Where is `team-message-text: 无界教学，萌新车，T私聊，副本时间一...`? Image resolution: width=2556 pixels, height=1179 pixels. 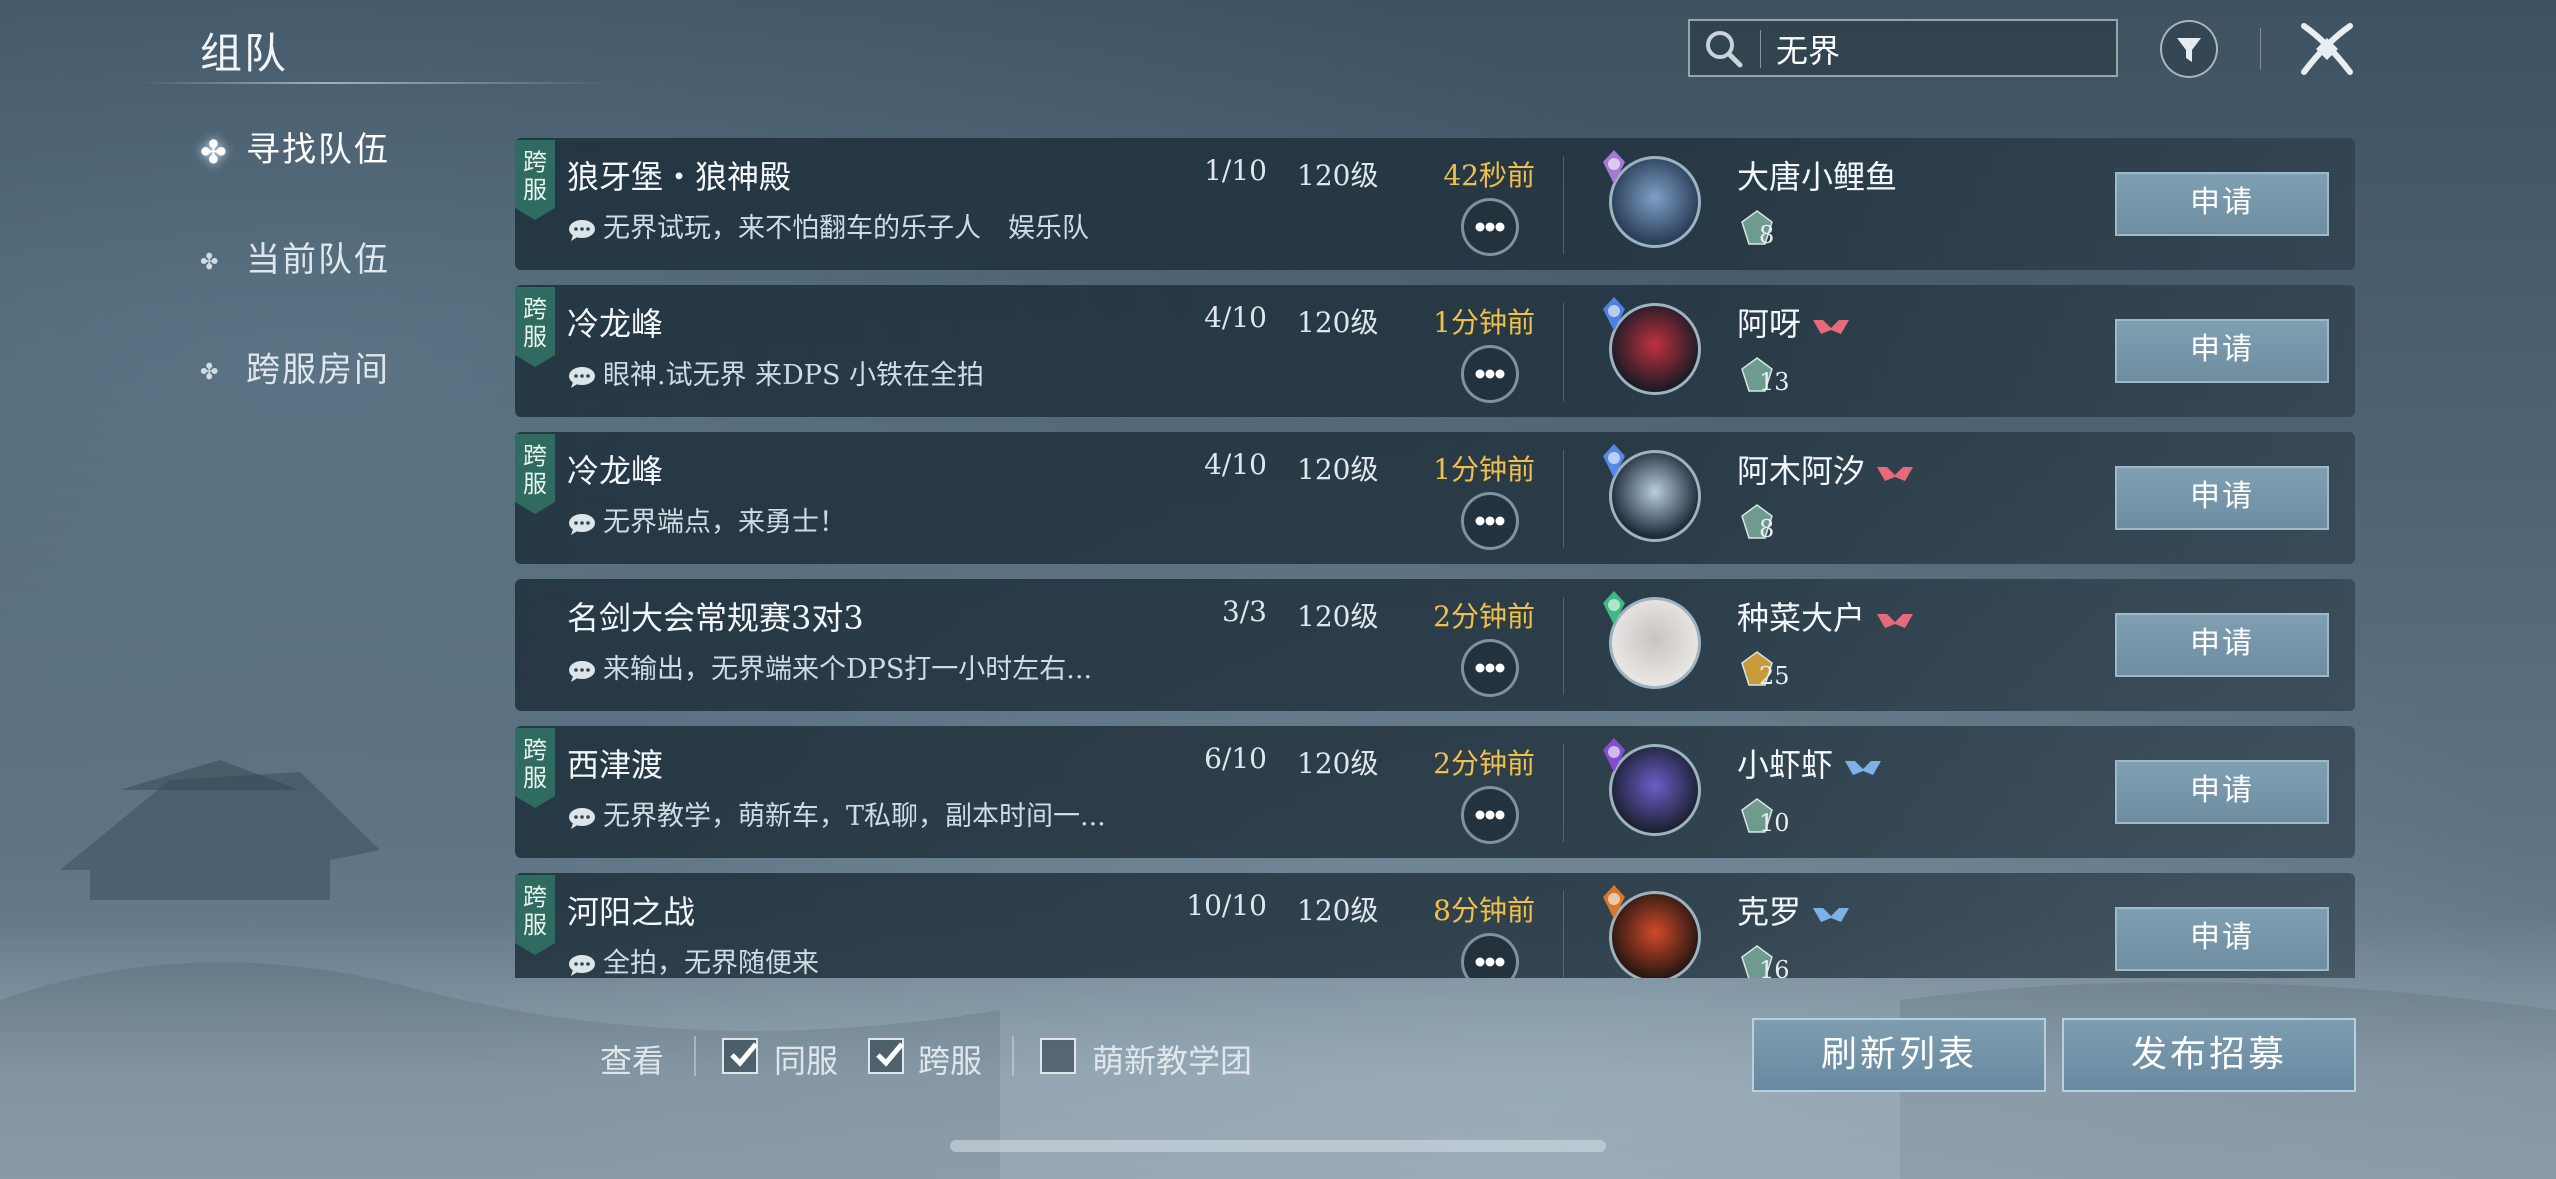 team-message-text: 无界教学，萌新车，T私聊，副本时间一... is located at coordinates (854, 816).